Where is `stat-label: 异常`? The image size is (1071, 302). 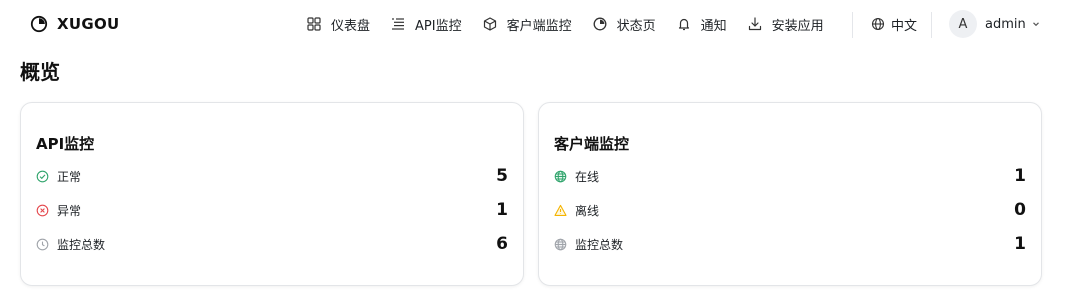 stat-label: 异常 is located at coordinates (69, 210).